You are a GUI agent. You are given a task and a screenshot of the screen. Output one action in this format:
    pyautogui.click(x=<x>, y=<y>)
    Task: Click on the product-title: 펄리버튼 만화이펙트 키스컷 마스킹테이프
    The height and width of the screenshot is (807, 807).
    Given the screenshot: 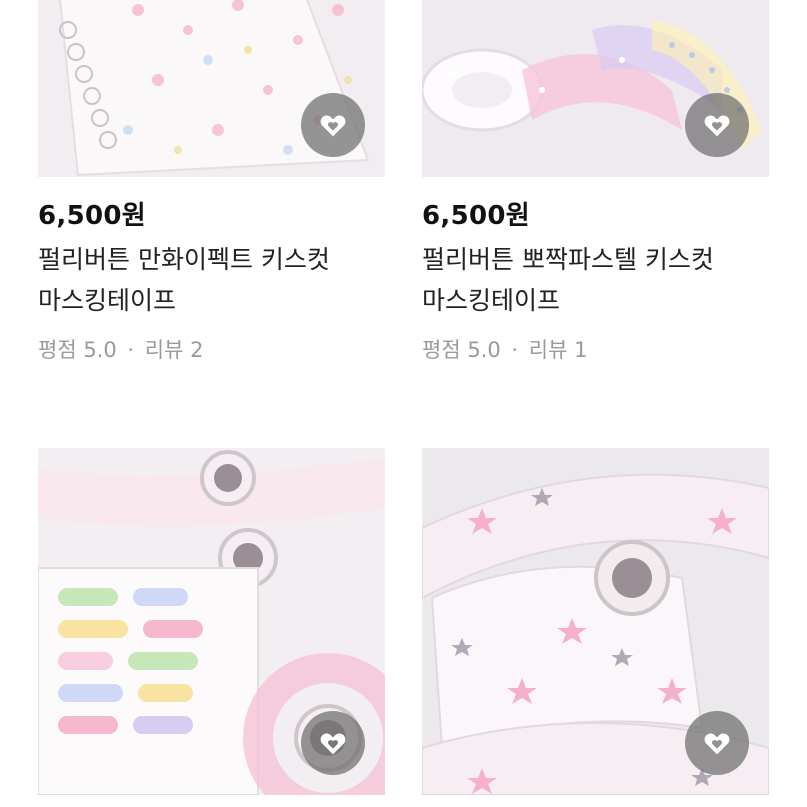 What is the action you would take?
    pyautogui.click(x=211, y=280)
    